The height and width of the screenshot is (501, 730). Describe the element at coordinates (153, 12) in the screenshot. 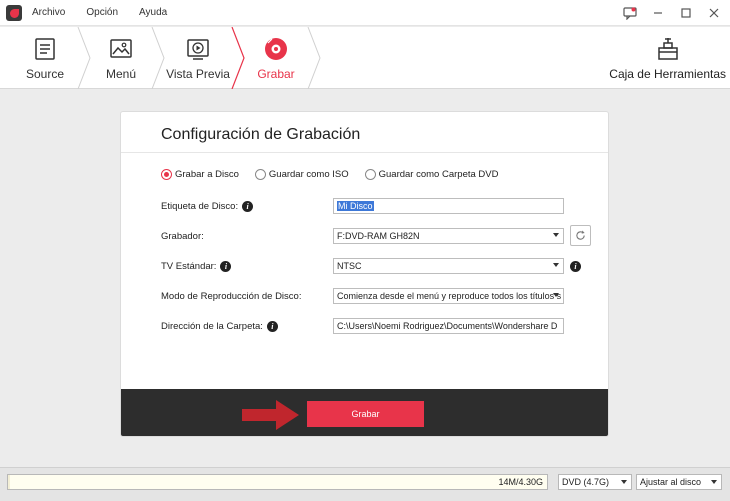

I see `menu-ayuda: Ayuda` at that location.